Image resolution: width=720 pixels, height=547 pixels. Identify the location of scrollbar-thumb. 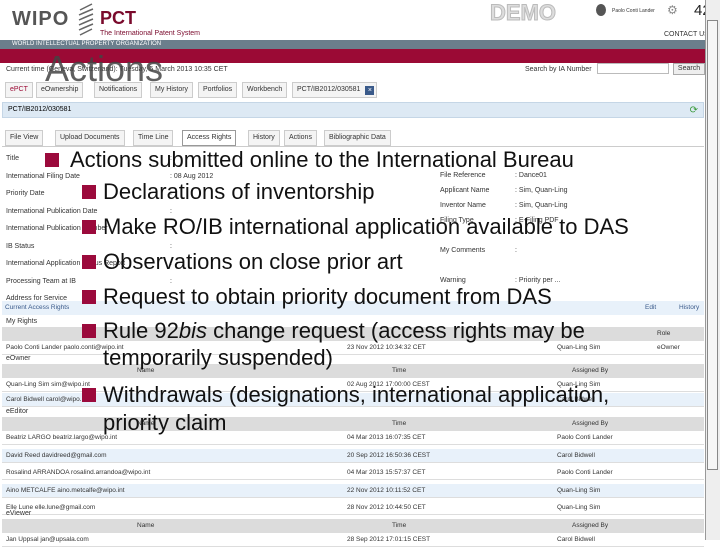
(712, 245).